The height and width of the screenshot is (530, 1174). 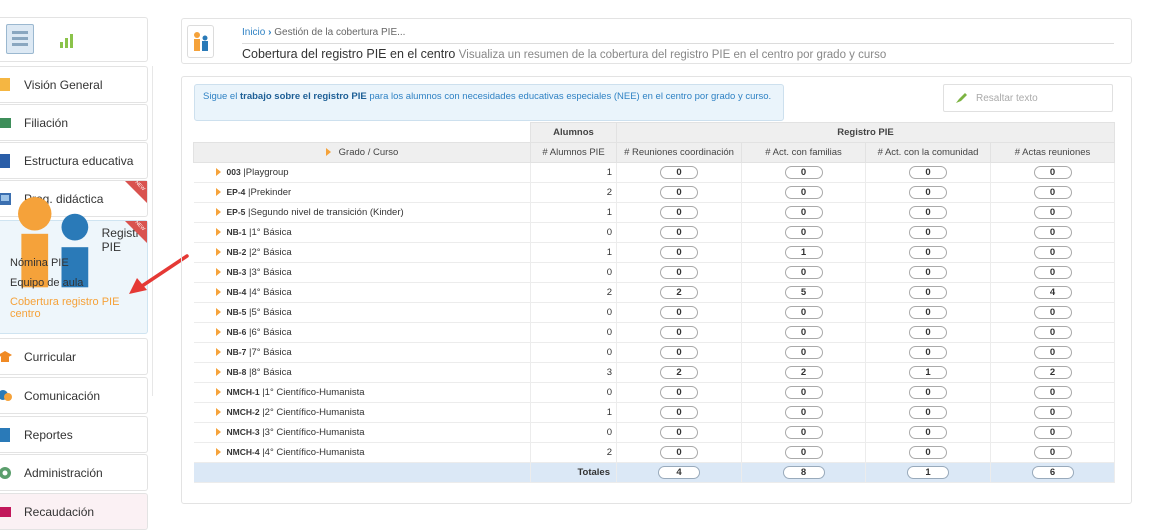 What do you see at coordinates (654, 272) in the screenshot?
I see `table-row: NB-3 |3° Básica 0 0 0 0 0` at bounding box center [654, 272].